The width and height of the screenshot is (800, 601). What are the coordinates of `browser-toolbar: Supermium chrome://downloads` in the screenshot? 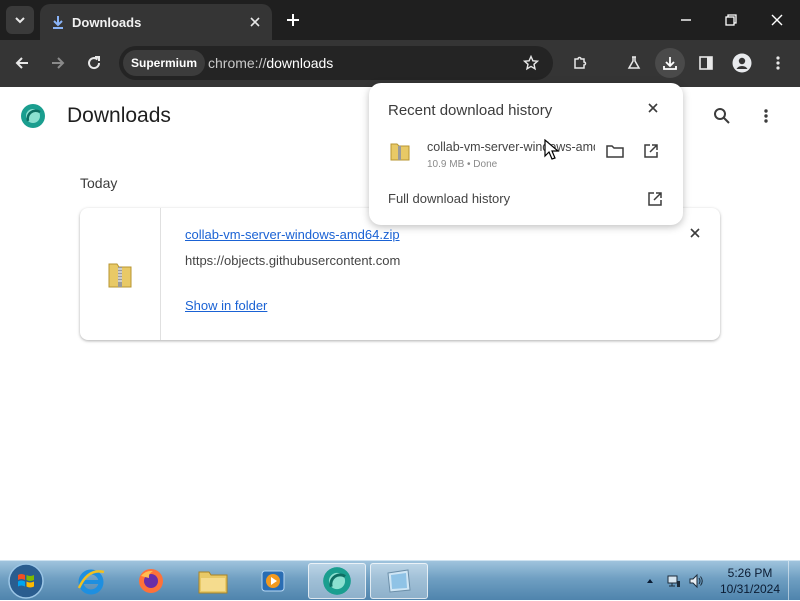 It's located at (400, 63).